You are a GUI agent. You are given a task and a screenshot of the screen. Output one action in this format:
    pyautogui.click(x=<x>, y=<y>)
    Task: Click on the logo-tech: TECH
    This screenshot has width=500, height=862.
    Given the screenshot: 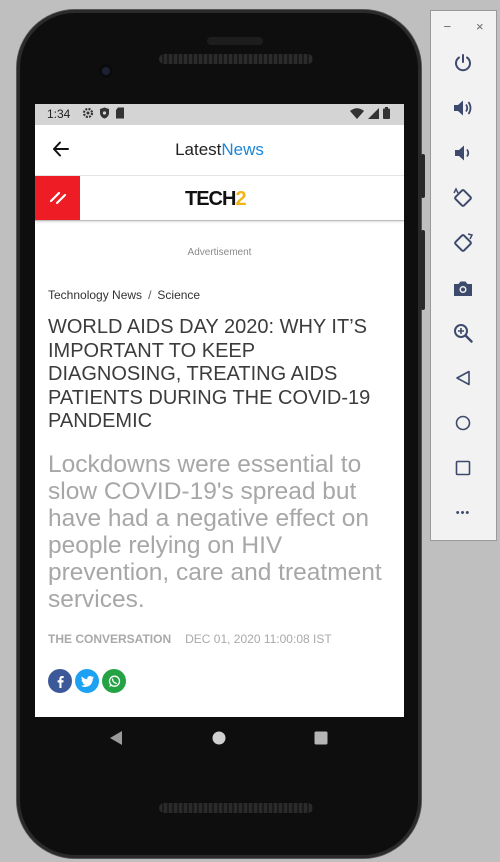 What is the action you would take?
    pyautogui.click(x=210, y=199)
    